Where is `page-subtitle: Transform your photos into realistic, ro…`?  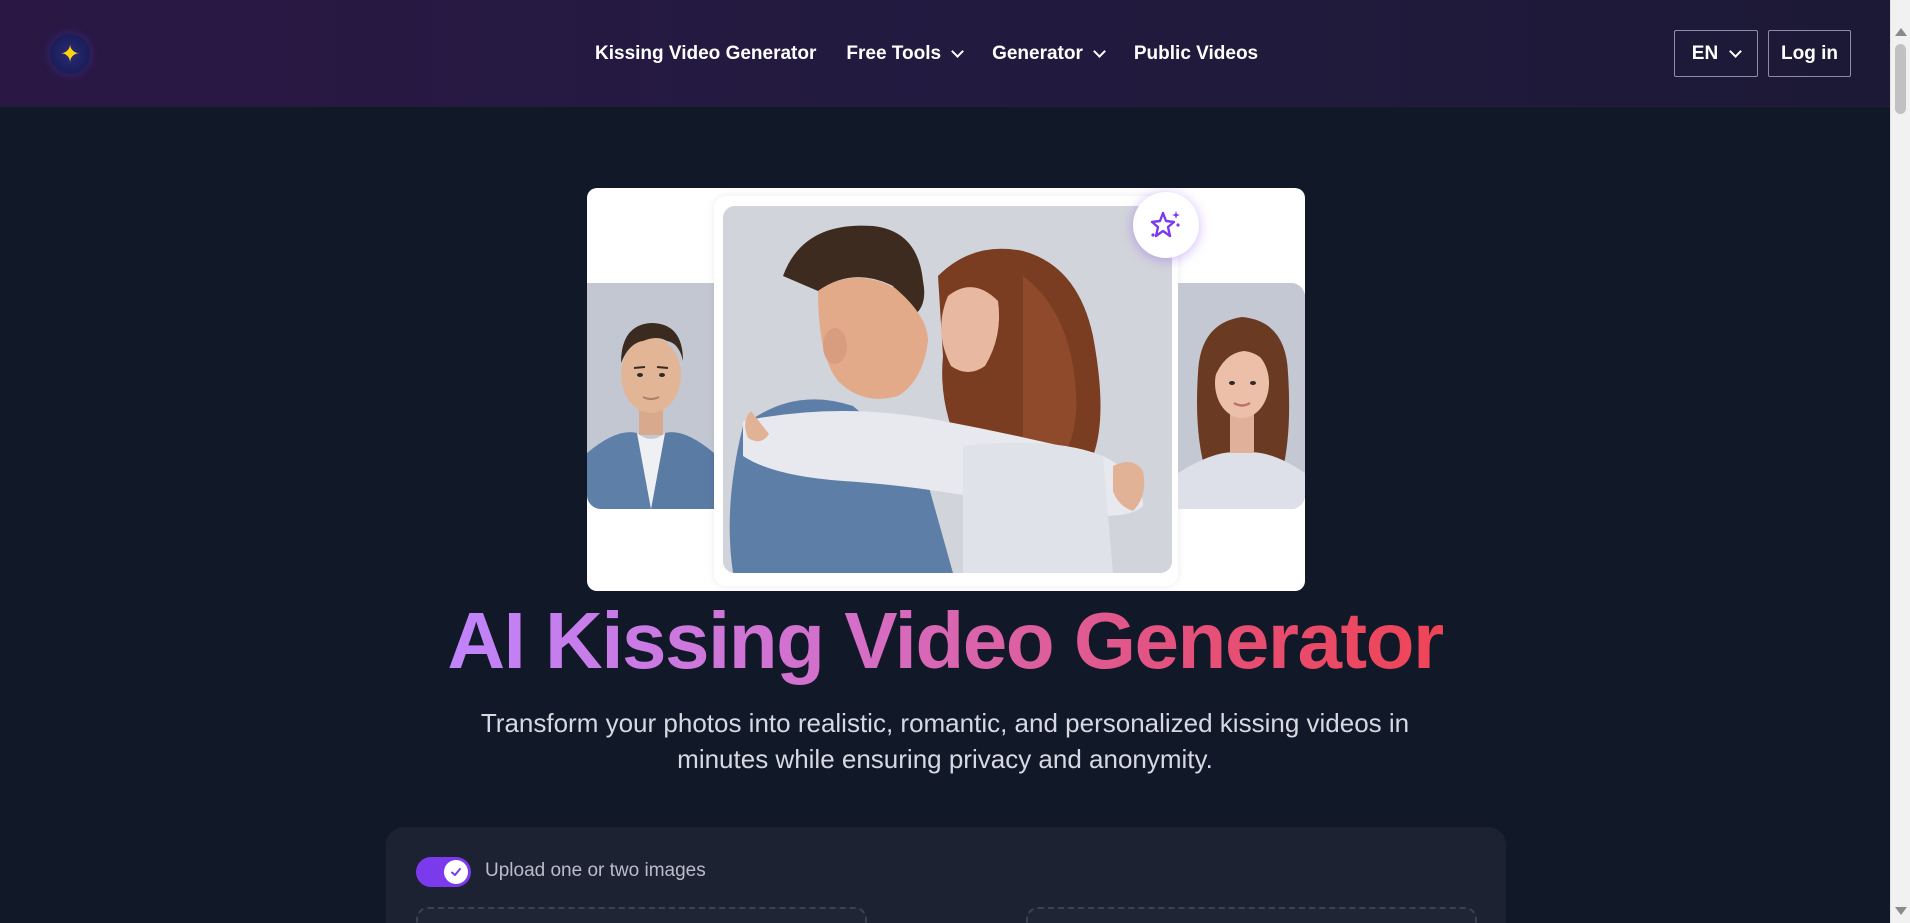
page-subtitle: Transform your photos into realistic, ro… is located at coordinates (945, 741).